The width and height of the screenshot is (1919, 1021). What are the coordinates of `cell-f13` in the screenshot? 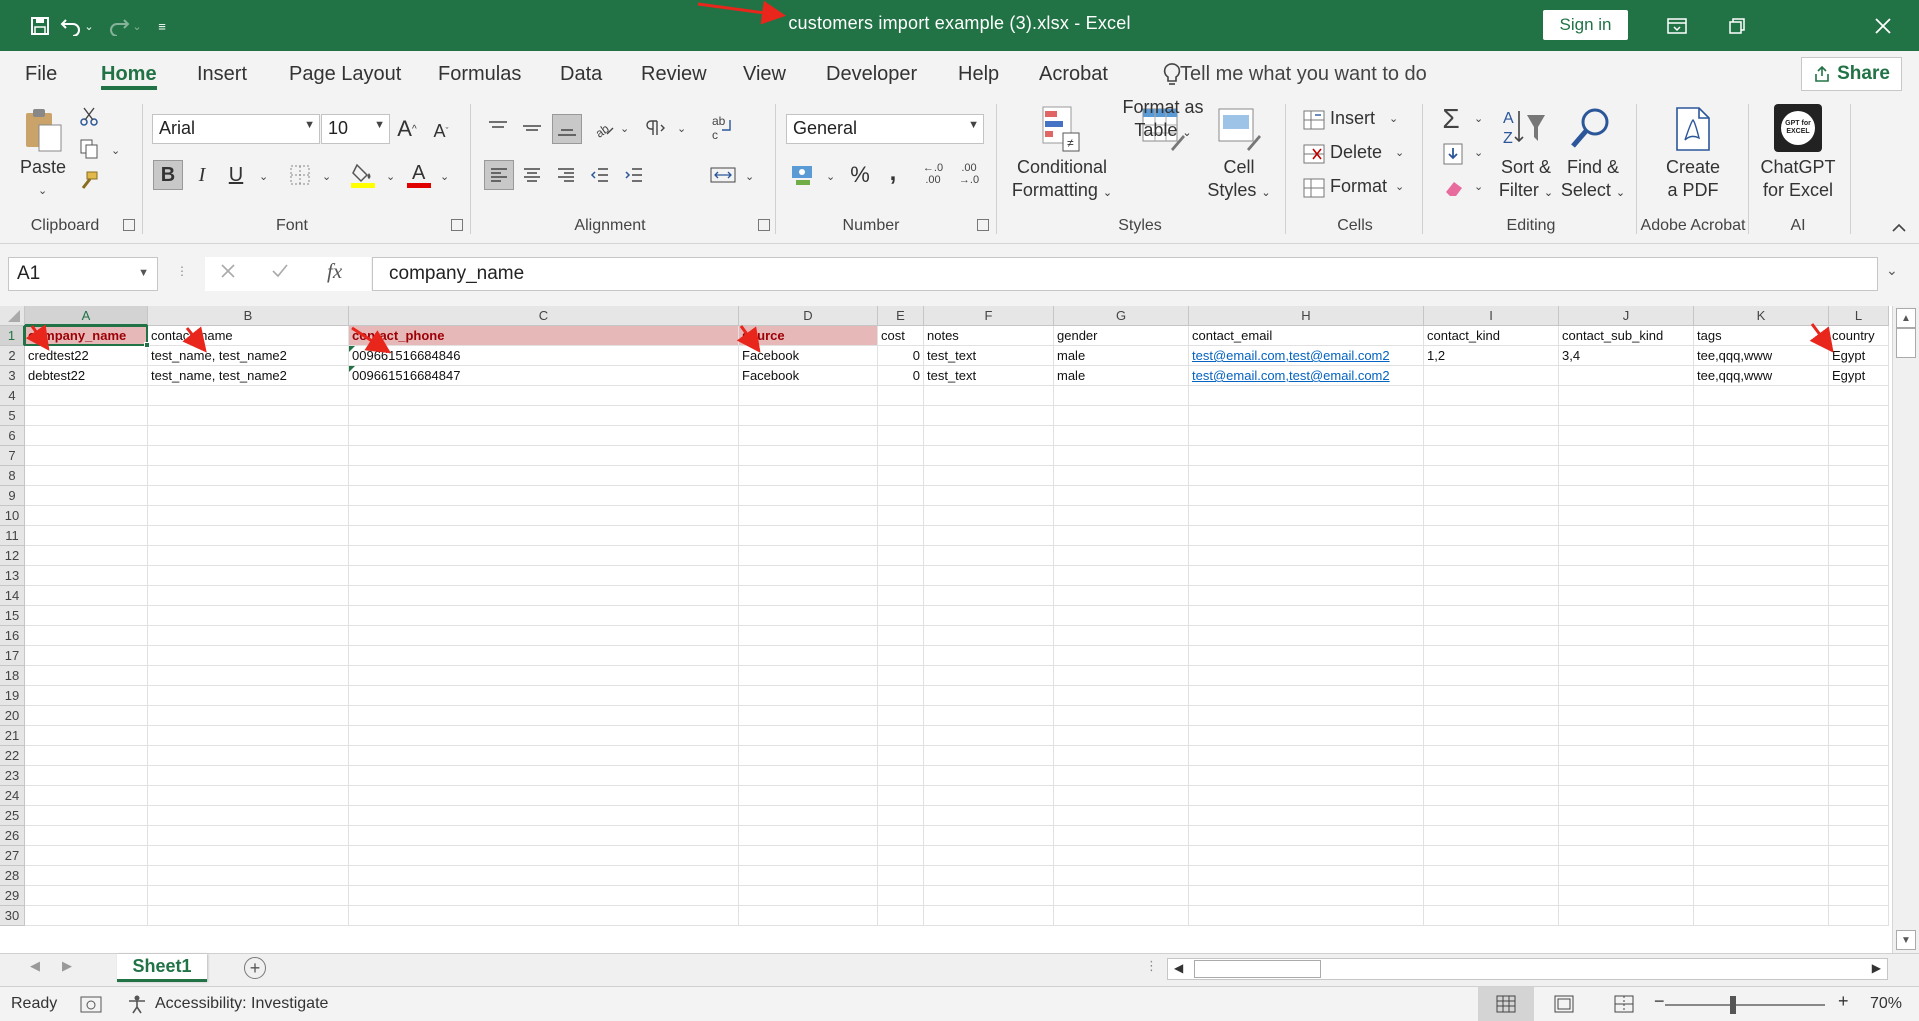 It's located at (989, 576).